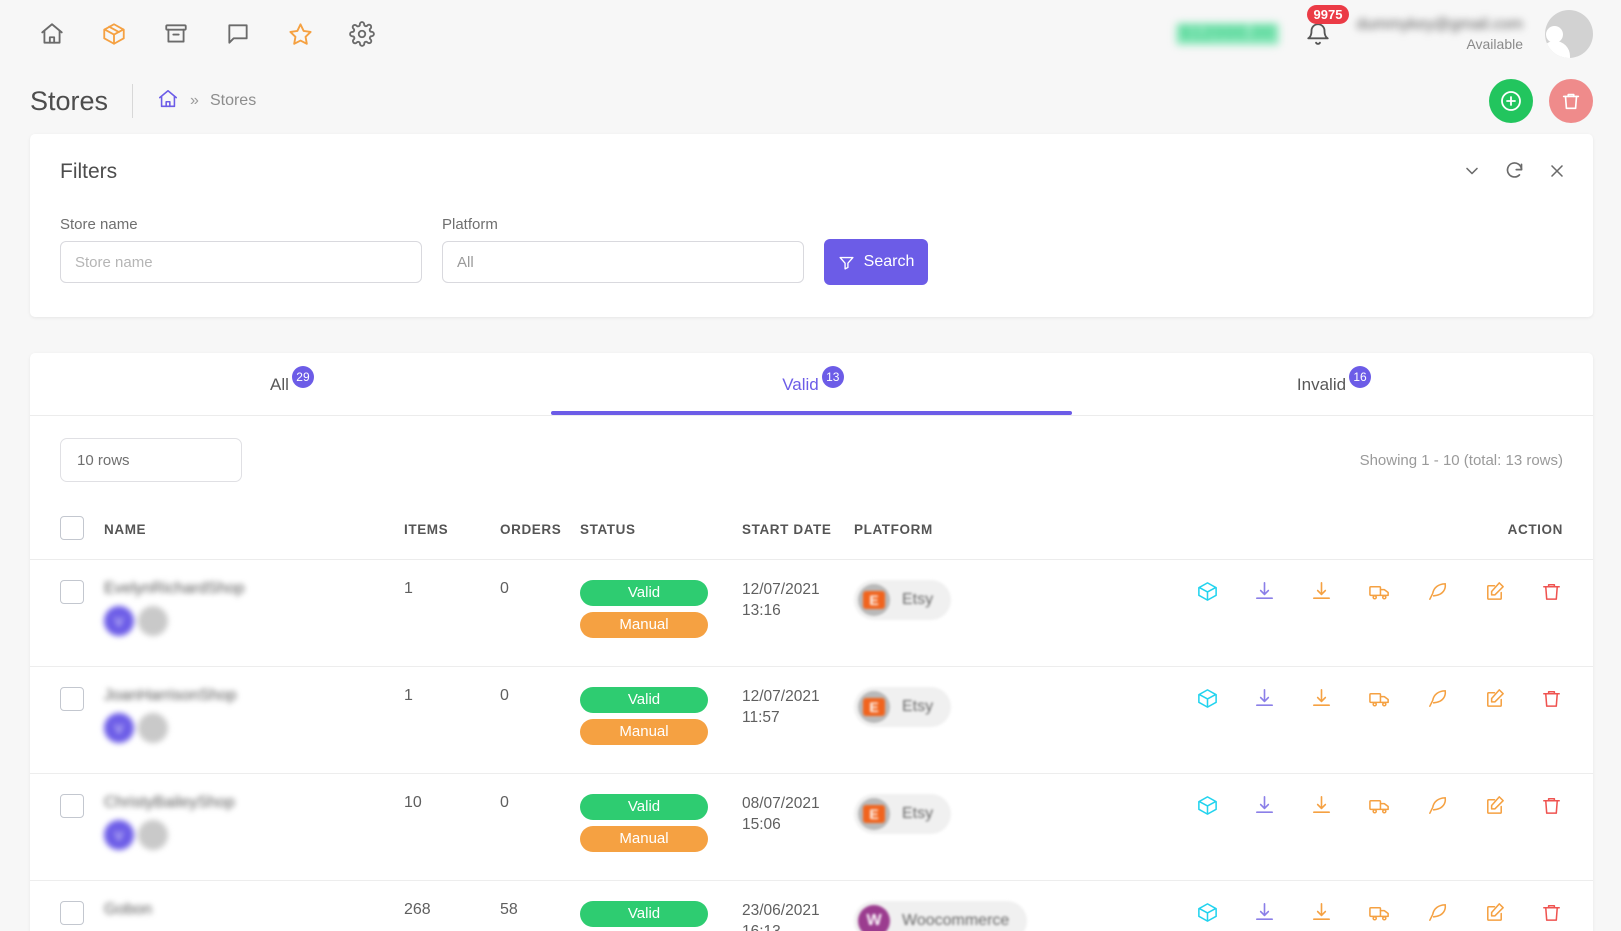 The width and height of the screenshot is (1621, 931). Describe the element at coordinates (761, 927) in the screenshot. I see `start-time: 16:13` at that location.